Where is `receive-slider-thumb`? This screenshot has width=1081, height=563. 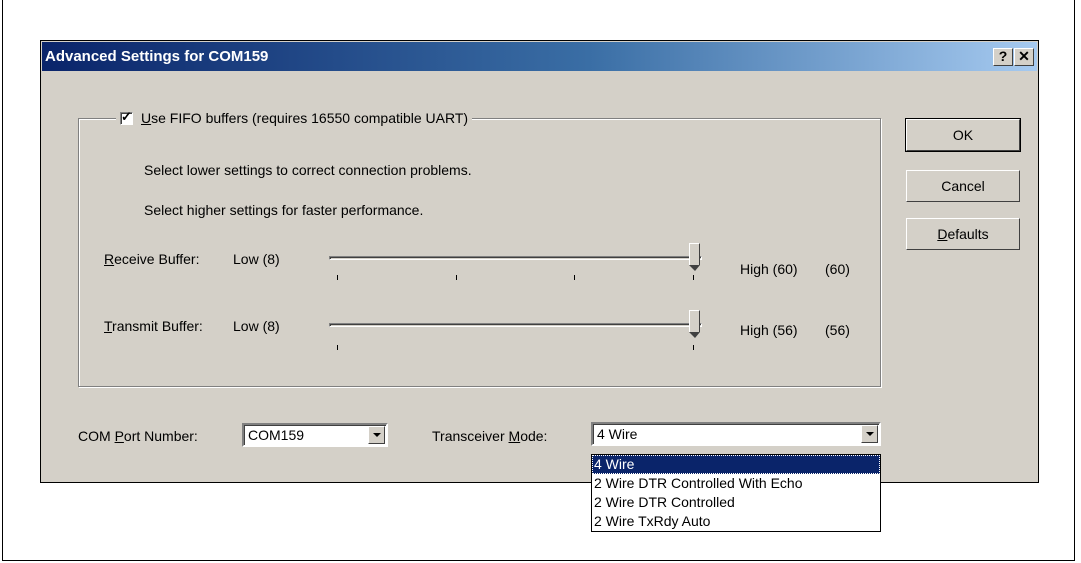
receive-slider-thumb is located at coordinates (694, 257).